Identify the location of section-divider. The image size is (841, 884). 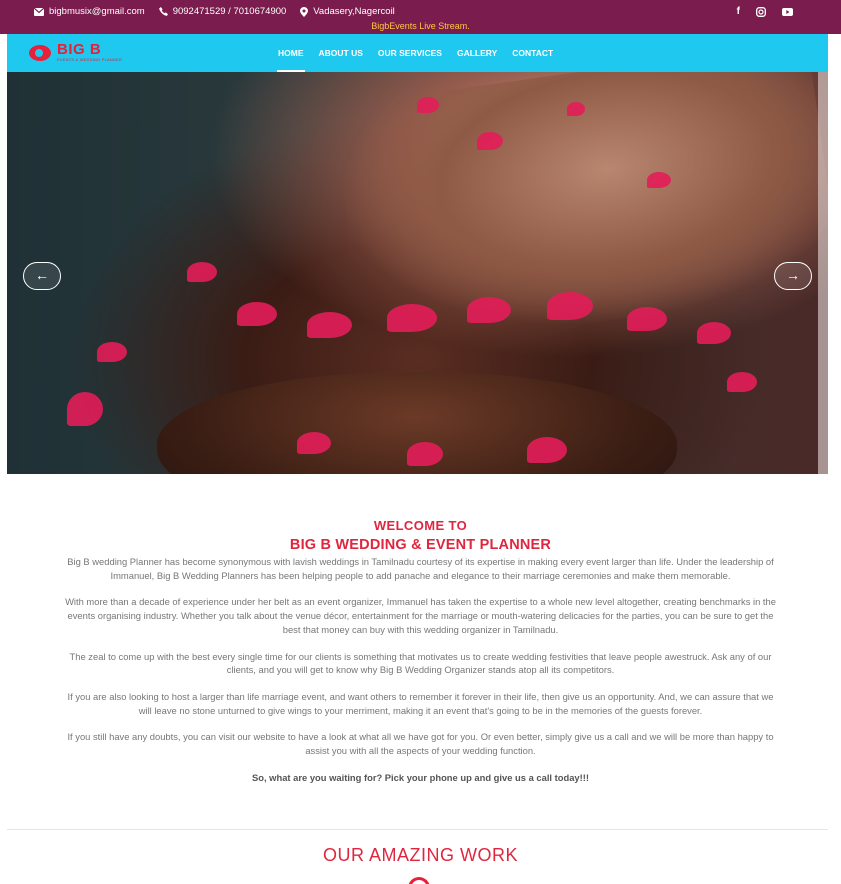
(417, 829).